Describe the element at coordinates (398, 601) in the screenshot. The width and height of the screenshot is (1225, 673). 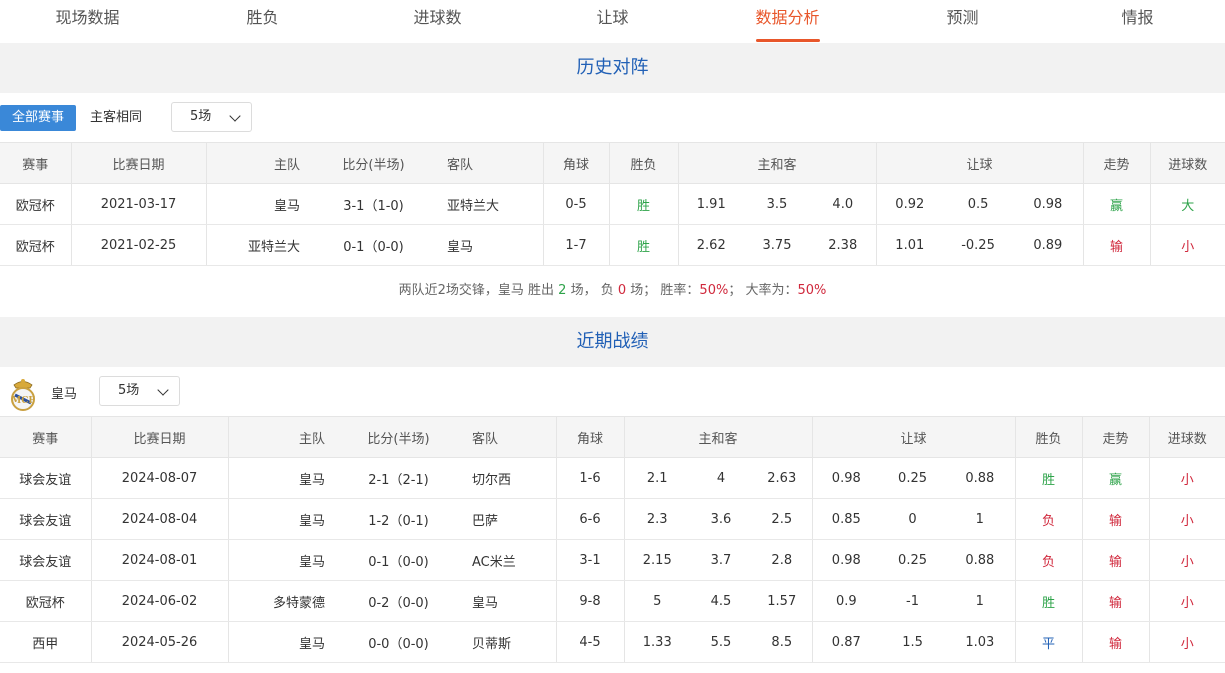
I see `cell-score: 0-2（0-0)` at that location.